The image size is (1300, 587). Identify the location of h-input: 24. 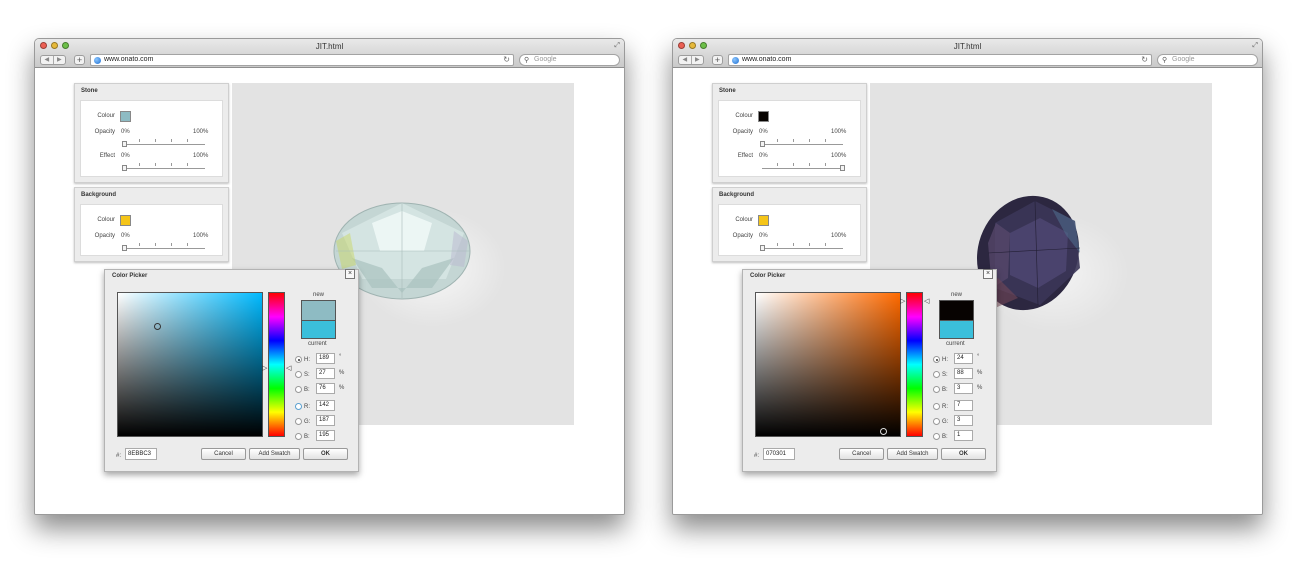
(963, 358).